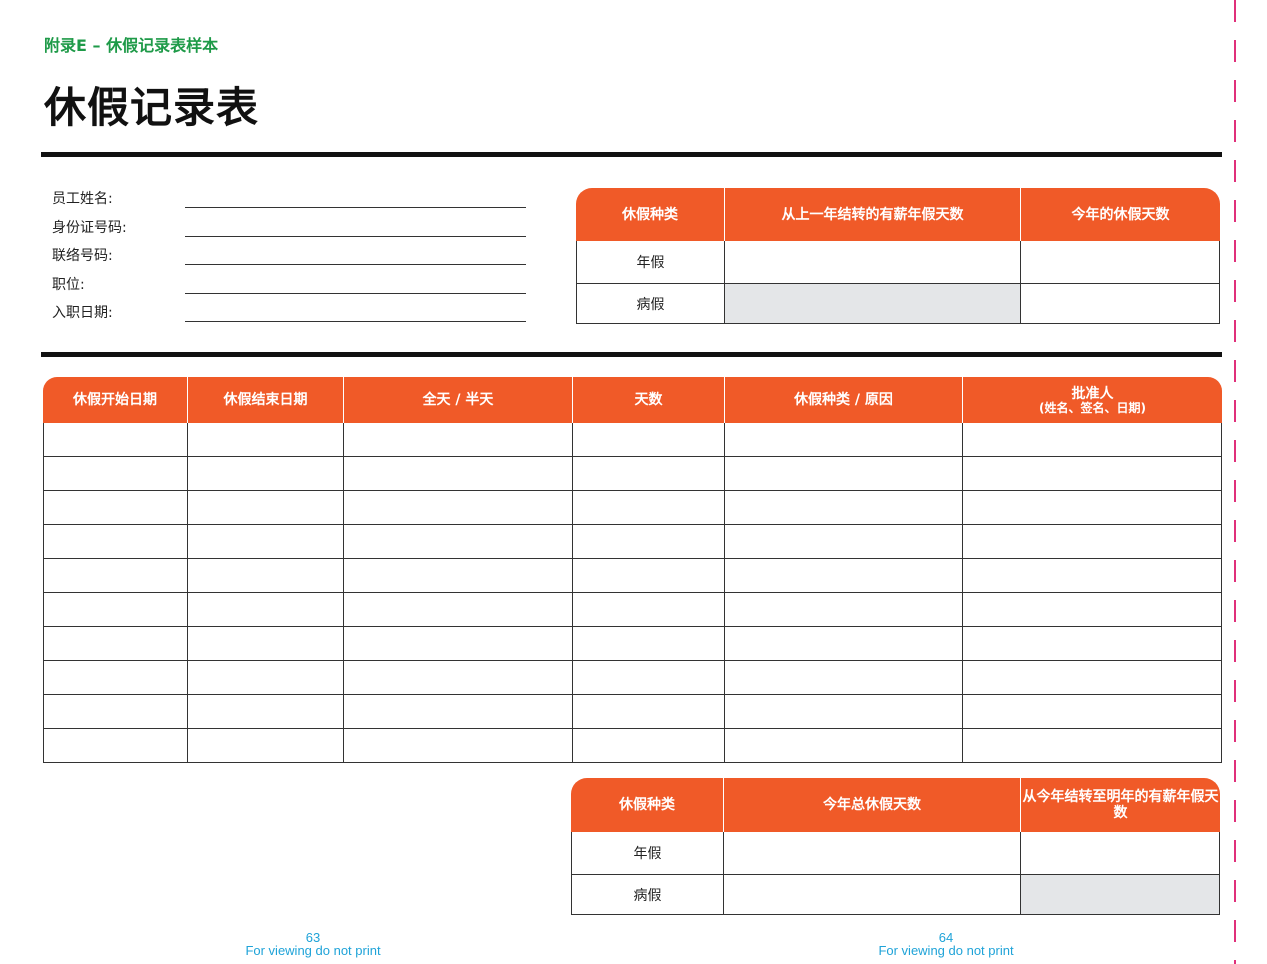  I want to click on leave-summary-table: 休假种类 今年总休假天数 从今年结转至明年的有薪年假天数 年假 病假, so click(895, 846).